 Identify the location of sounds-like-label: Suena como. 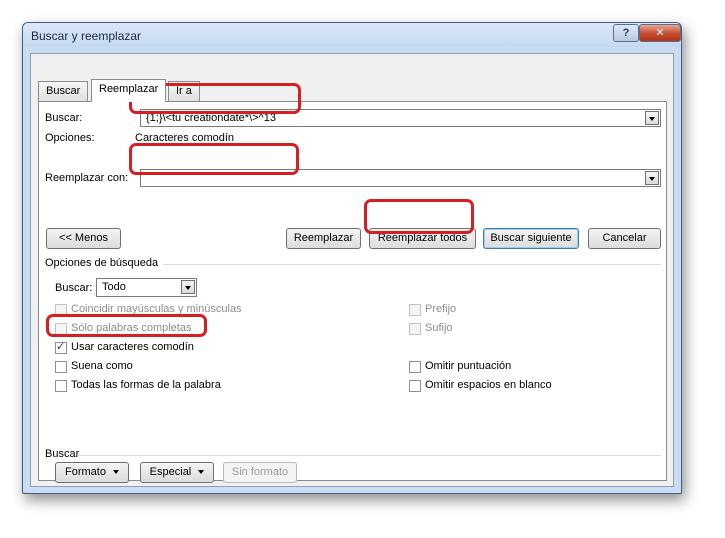
(102, 366).